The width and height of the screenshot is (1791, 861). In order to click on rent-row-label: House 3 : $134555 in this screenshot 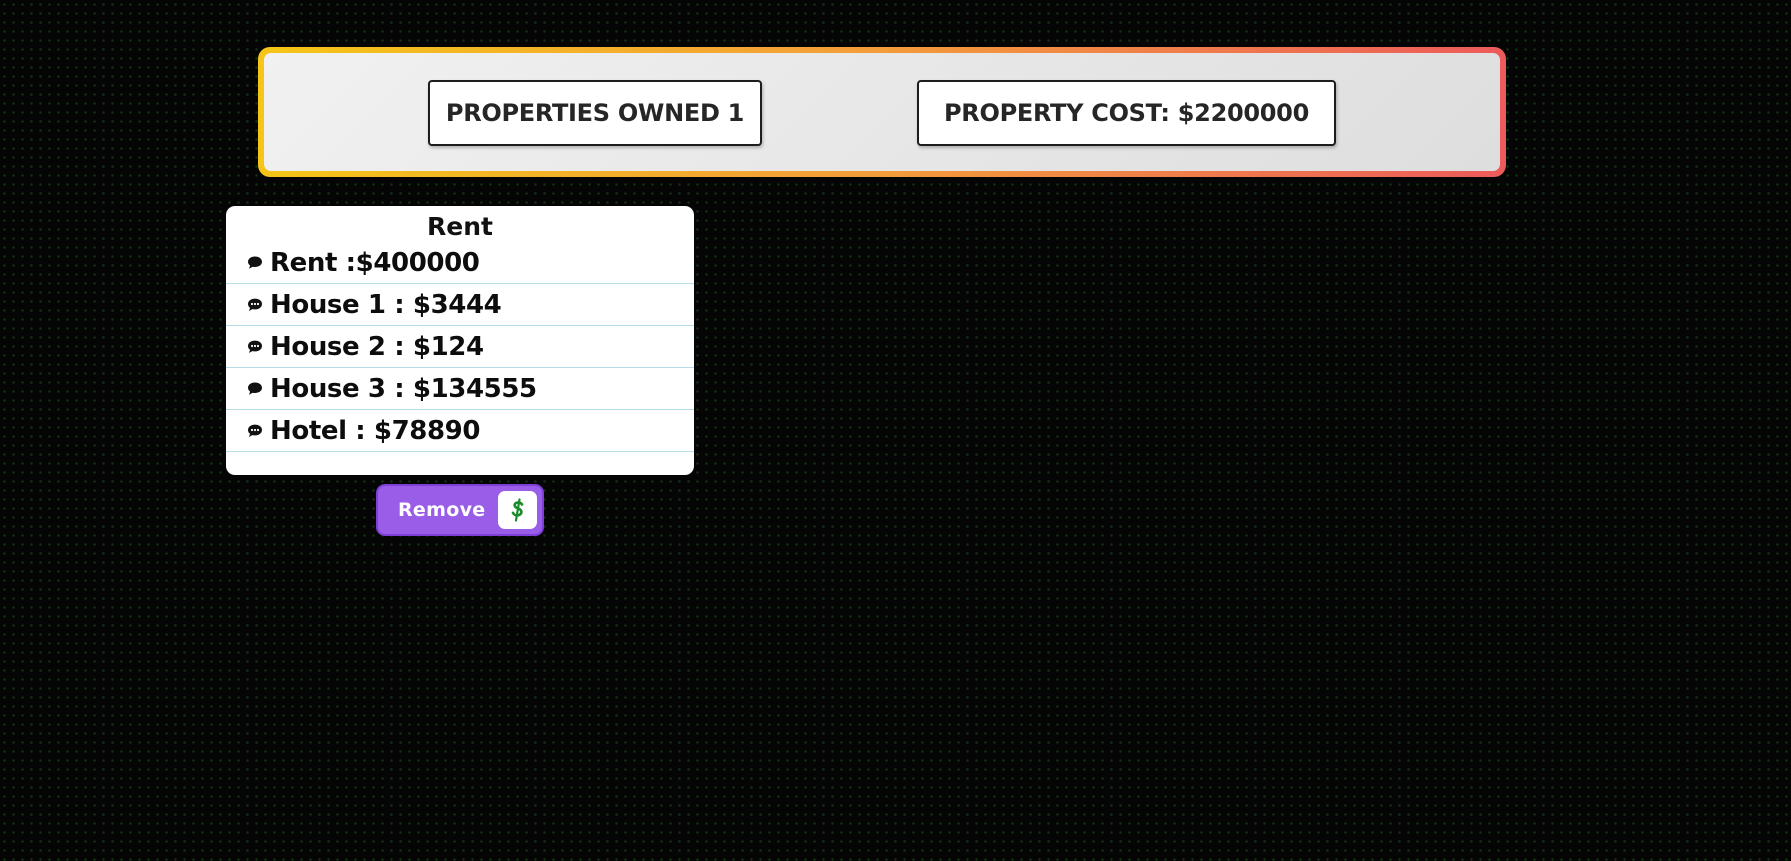, I will do `click(403, 388)`.